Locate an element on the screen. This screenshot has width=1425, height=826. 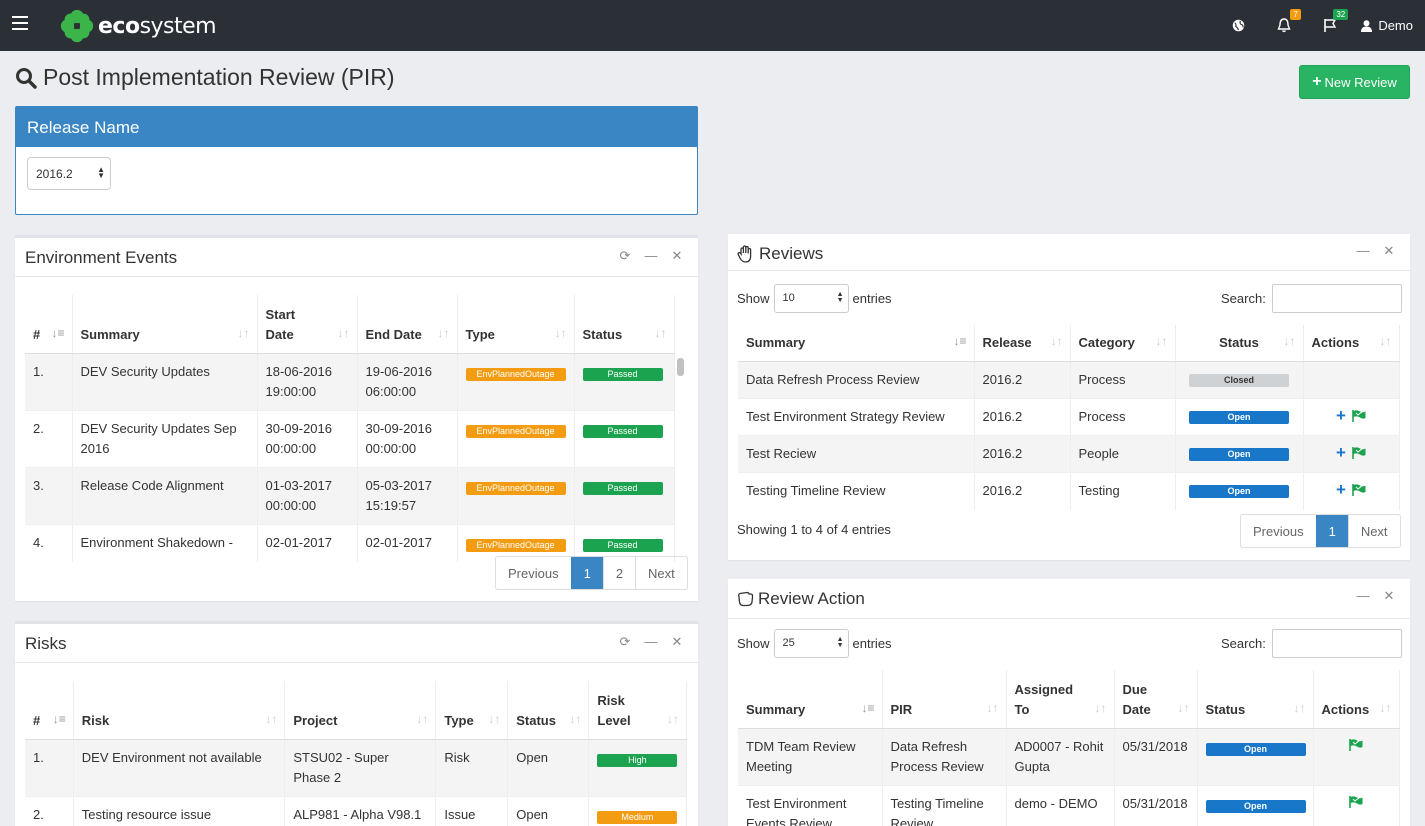
column-header: Release ↓↑ is located at coordinates (1022, 343).